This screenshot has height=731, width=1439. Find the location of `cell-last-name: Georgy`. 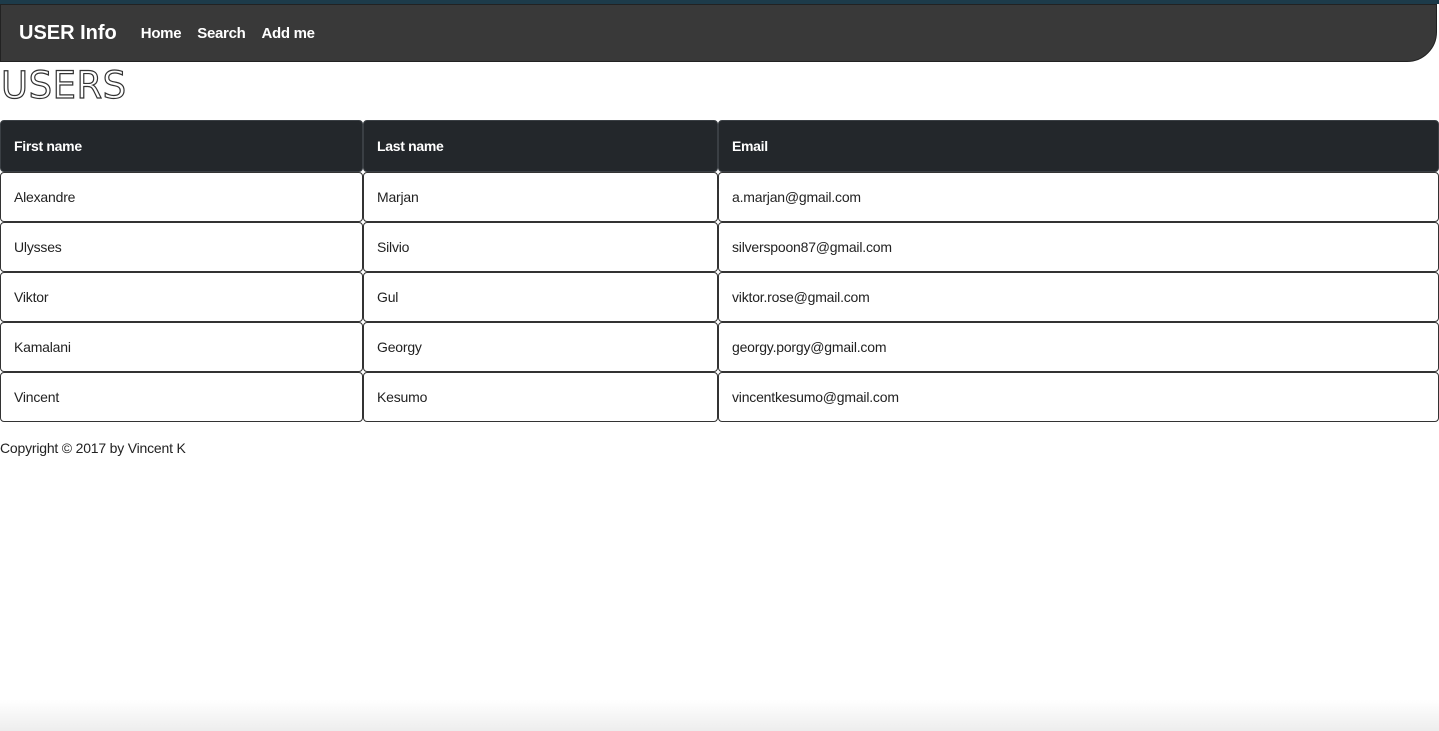

cell-last-name: Georgy is located at coordinates (540, 347).